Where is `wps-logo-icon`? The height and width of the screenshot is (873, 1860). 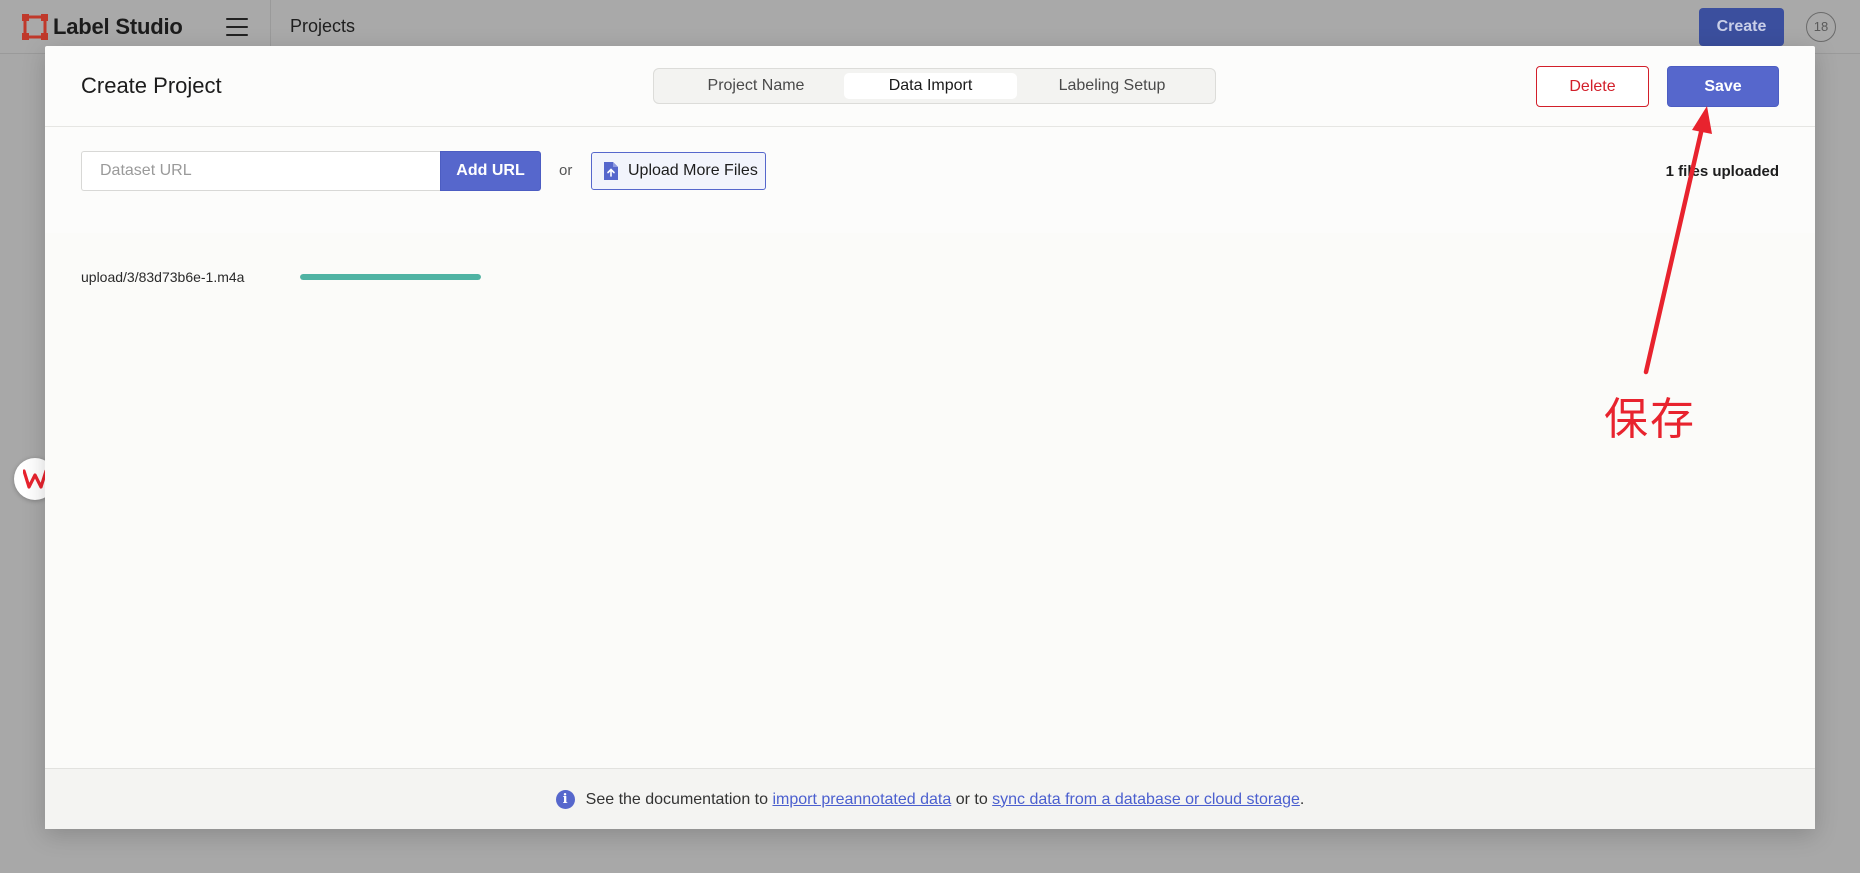
wps-logo-icon is located at coordinates (35, 479).